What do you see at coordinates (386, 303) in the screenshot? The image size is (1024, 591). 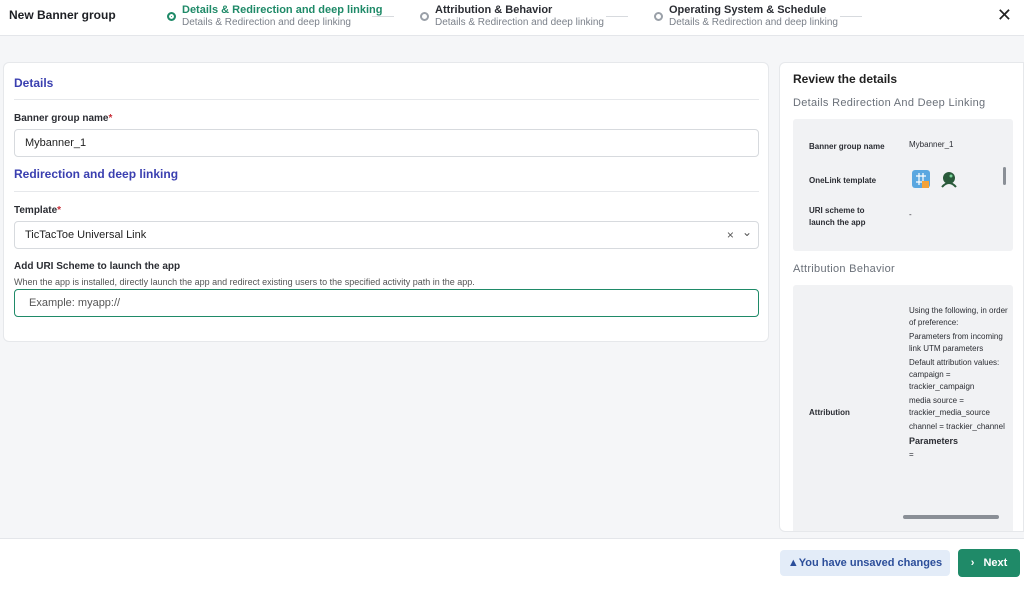 I see `uri-scheme-input: Example: myapp://` at bounding box center [386, 303].